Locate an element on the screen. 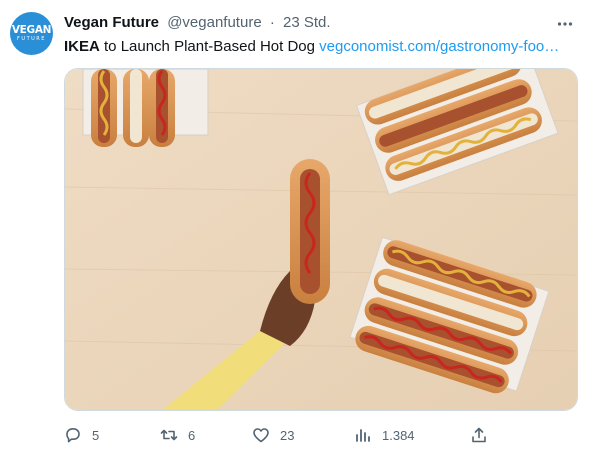 The image size is (595, 452). reply-button: 5 is located at coordinates (81, 435).